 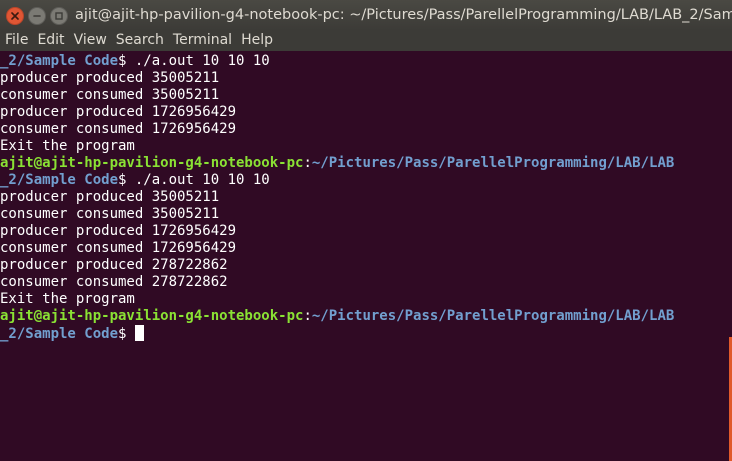 What do you see at coordinates (114, 282) in the screenshot?
I see `output-text: consumer consumed 278722862` at bounding box center [114, 282].